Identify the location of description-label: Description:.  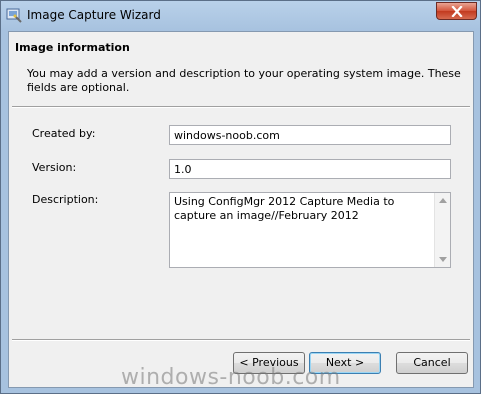
(65, 199).